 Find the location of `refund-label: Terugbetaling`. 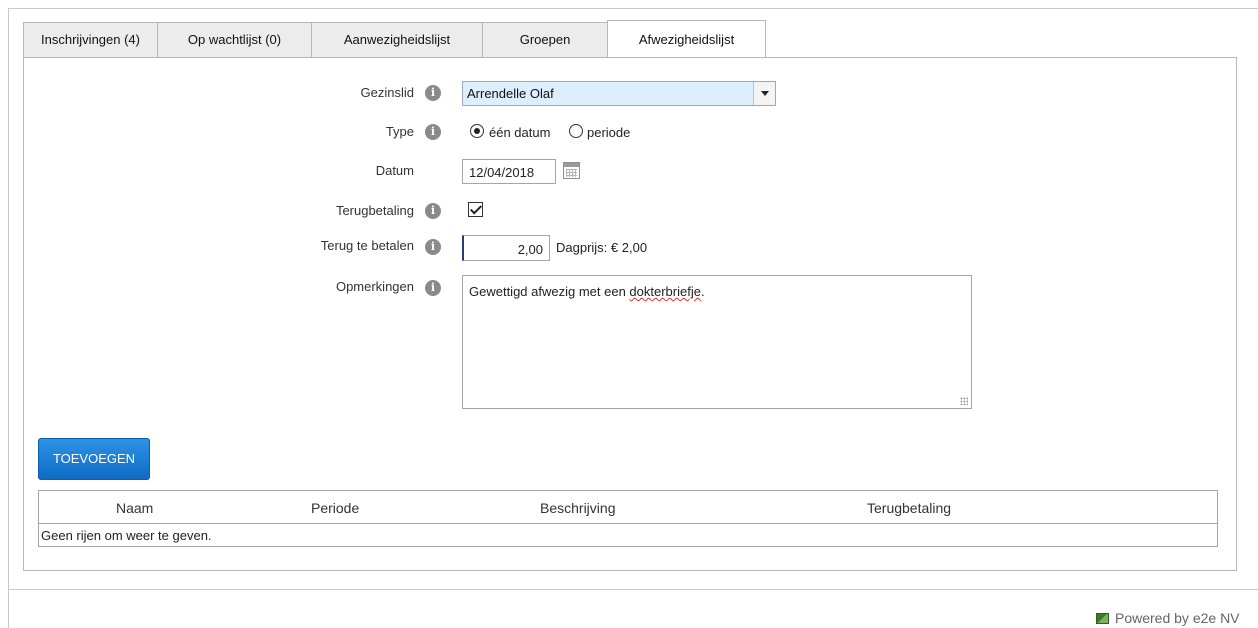

refund-label: Terugbetaling is located at coordinates (374, 210).